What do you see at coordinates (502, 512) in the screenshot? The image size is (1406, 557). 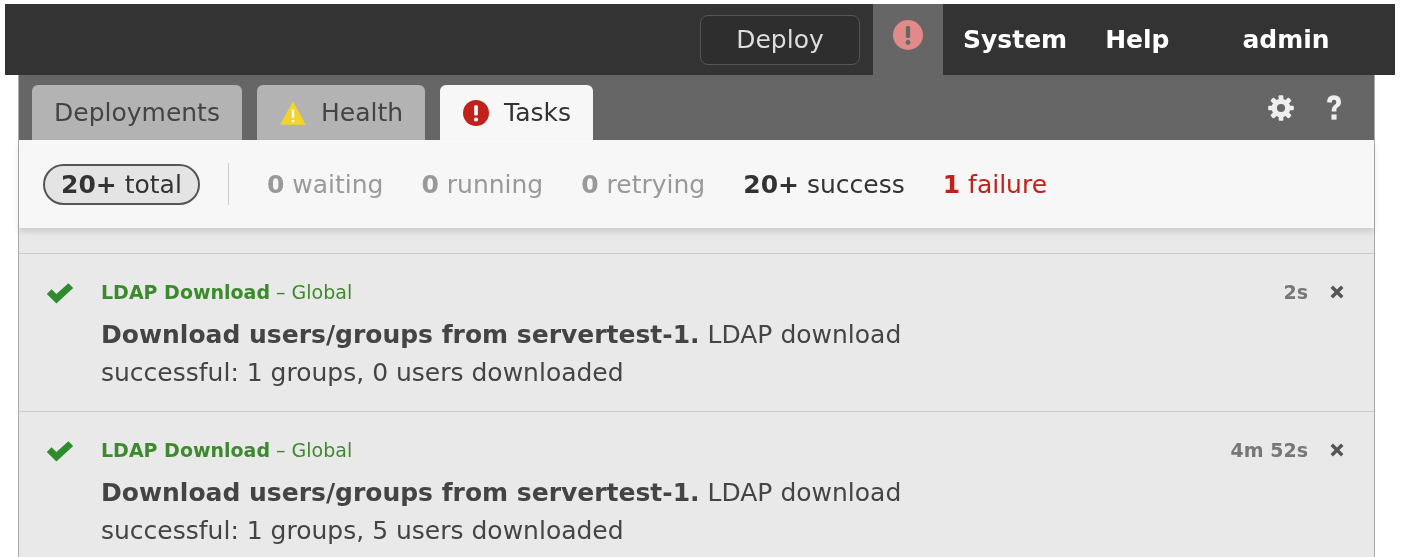 I see `task-message: Download users/groups from servertest-1. LDAP download successful: 1 groups, 5 users downloaded` at bounding box center [502, 512].